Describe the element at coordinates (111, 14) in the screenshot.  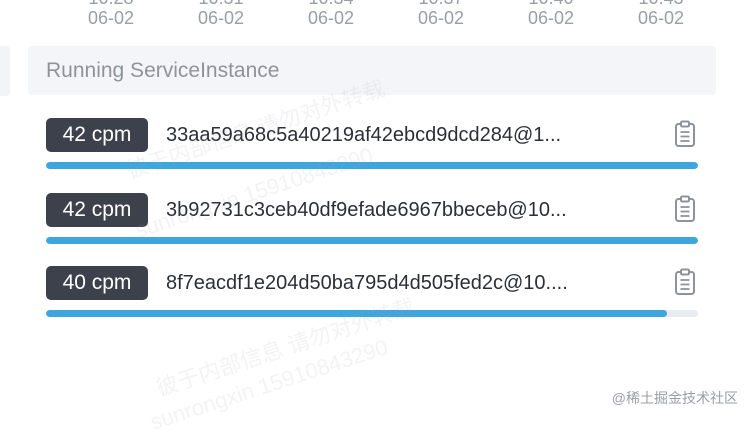
I see `axis-tick: 10:2806-02` at that location.